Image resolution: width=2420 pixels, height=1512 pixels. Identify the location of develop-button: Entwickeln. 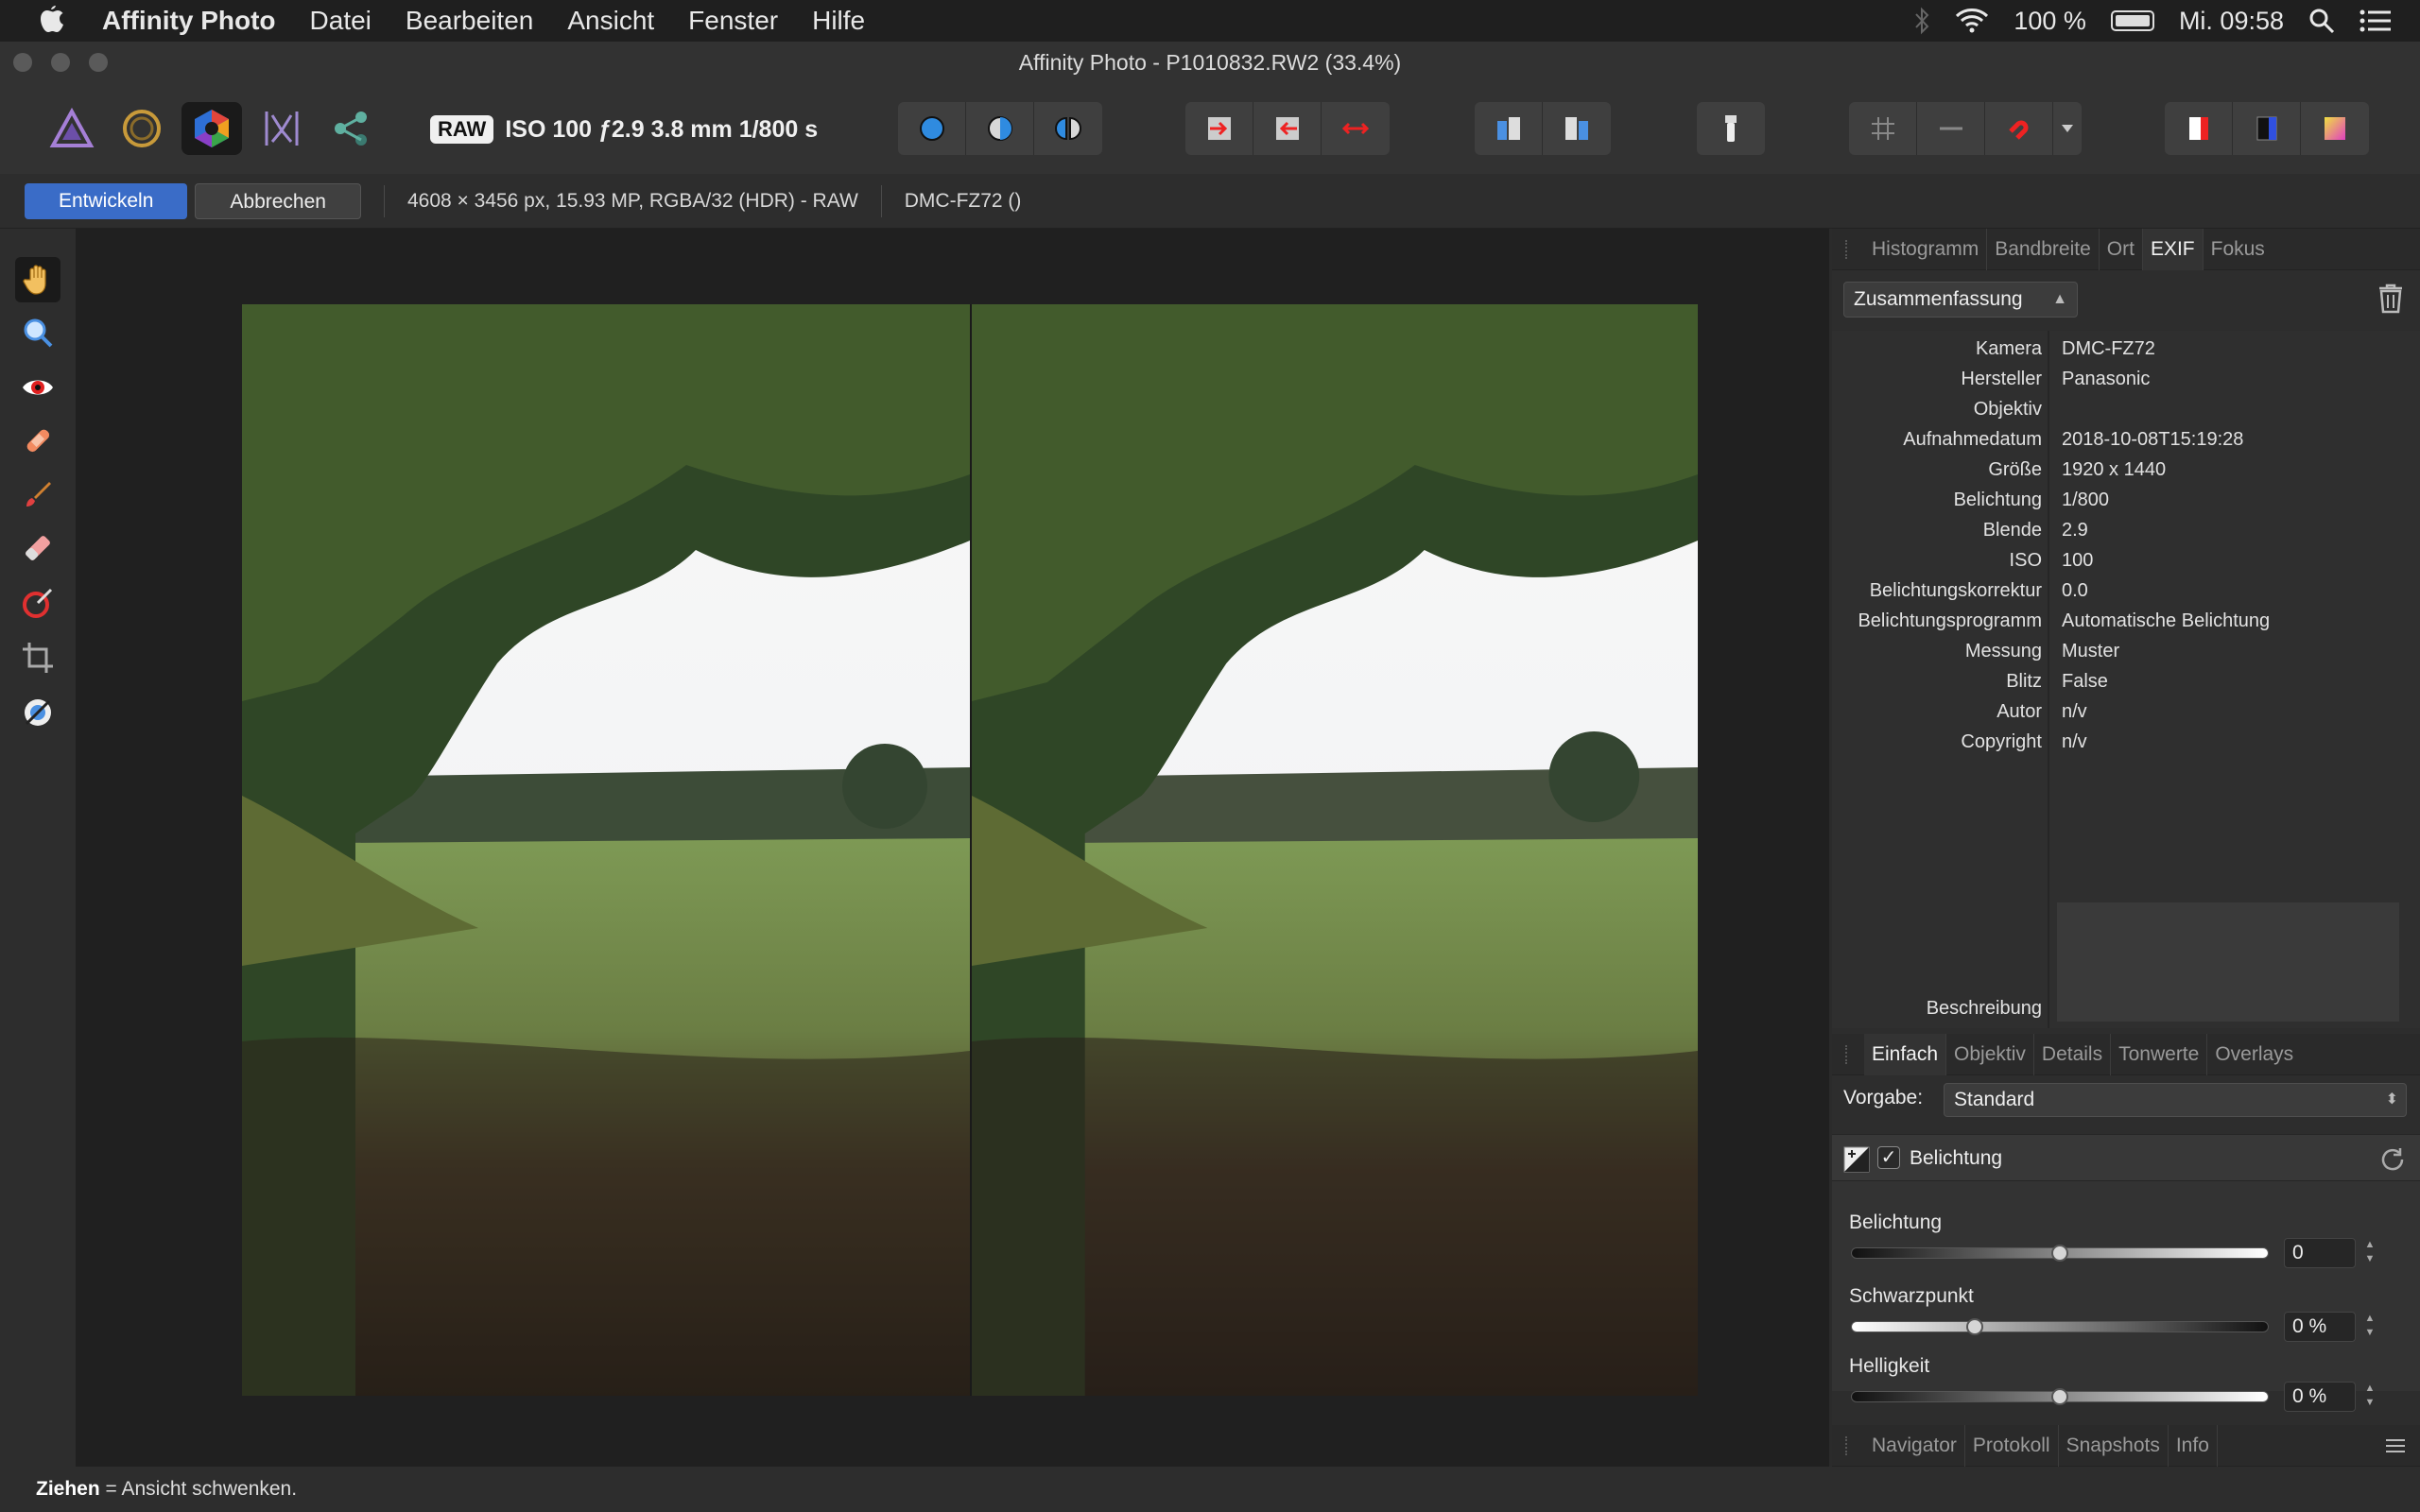
(107, 200).